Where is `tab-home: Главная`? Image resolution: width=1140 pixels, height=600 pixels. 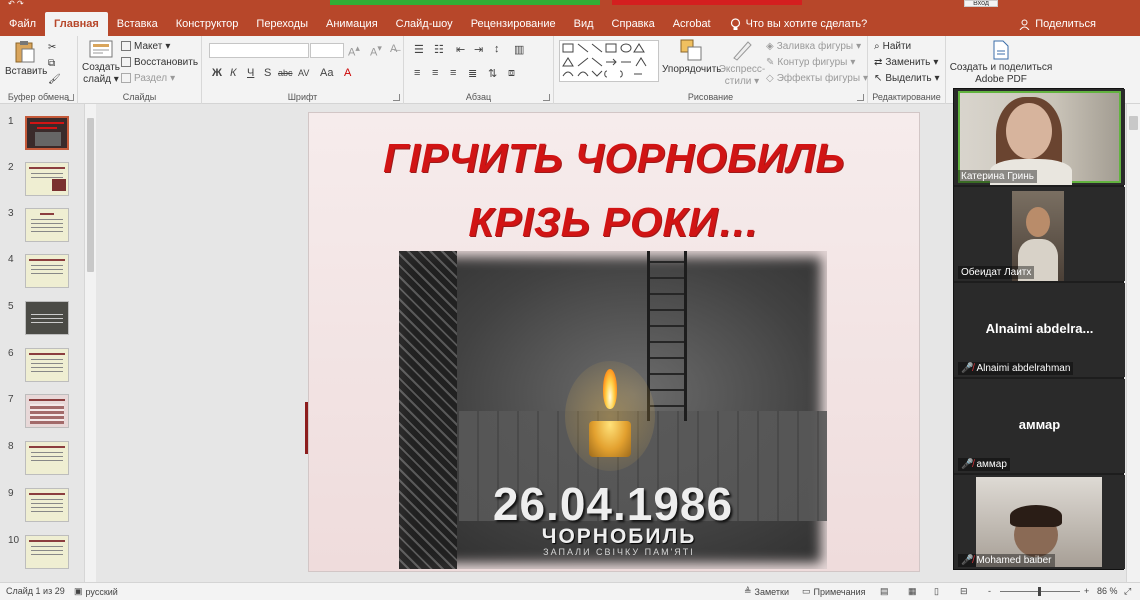 tab-home: Главная is located at coordinates (76, 24).